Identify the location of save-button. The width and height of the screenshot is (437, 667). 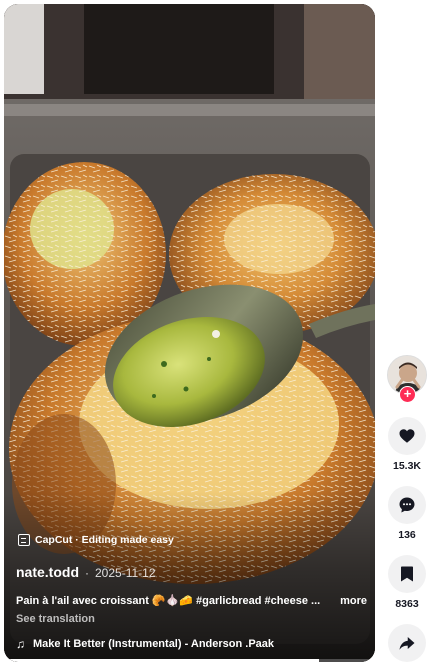
(407, 574).